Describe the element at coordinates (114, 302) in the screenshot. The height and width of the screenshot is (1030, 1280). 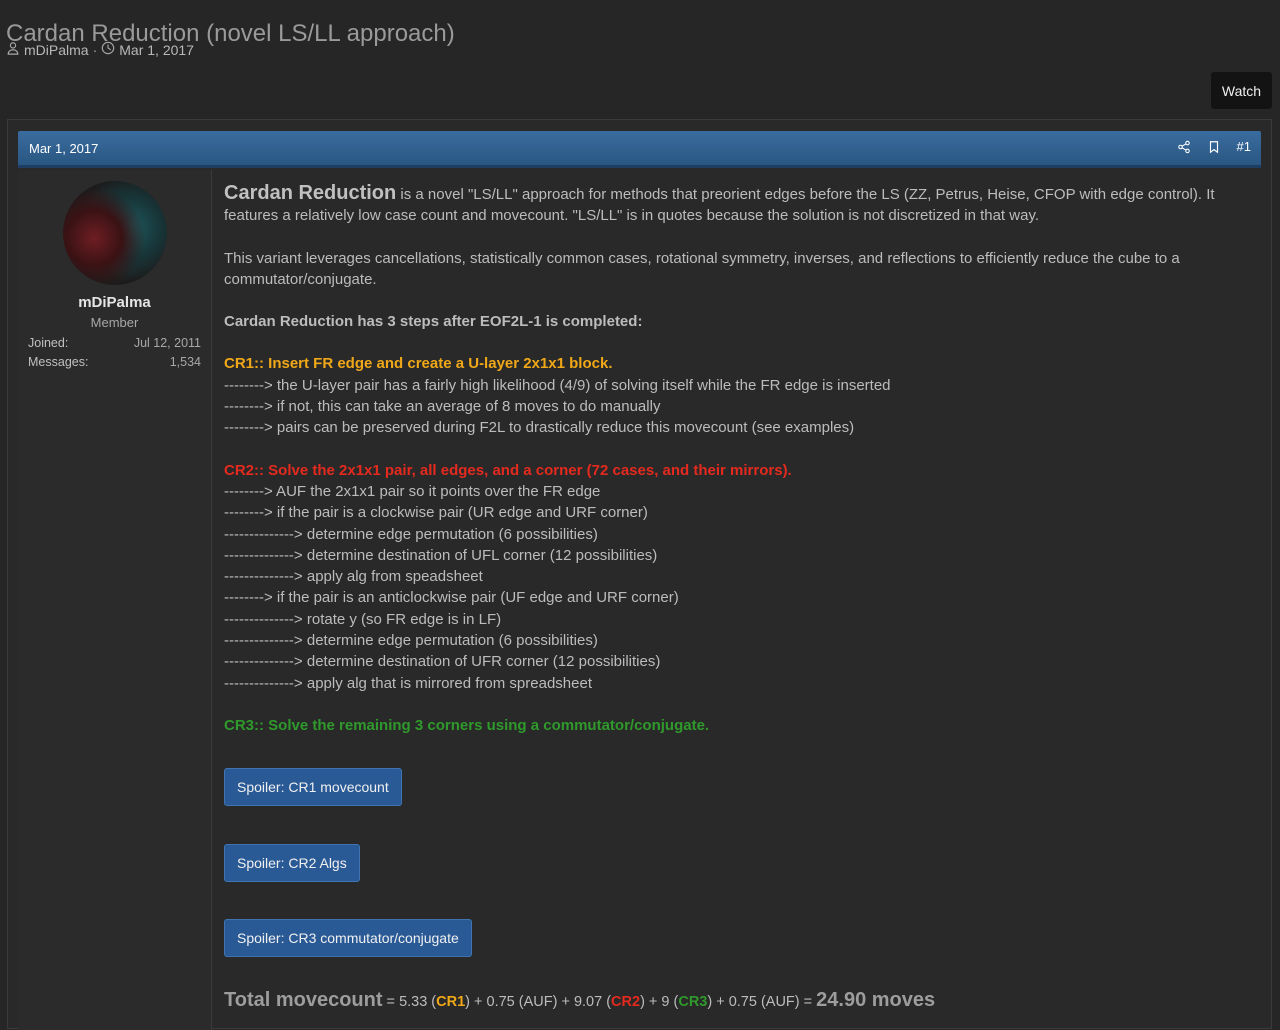
I see `username-link: mDiPalma` at that location.